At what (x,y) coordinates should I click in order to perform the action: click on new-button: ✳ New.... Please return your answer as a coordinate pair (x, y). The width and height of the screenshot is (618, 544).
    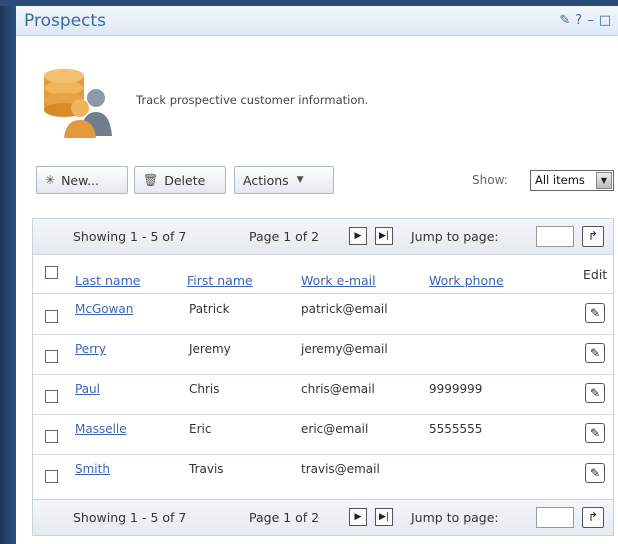
    Looking at the image, I should click on (82, 180).